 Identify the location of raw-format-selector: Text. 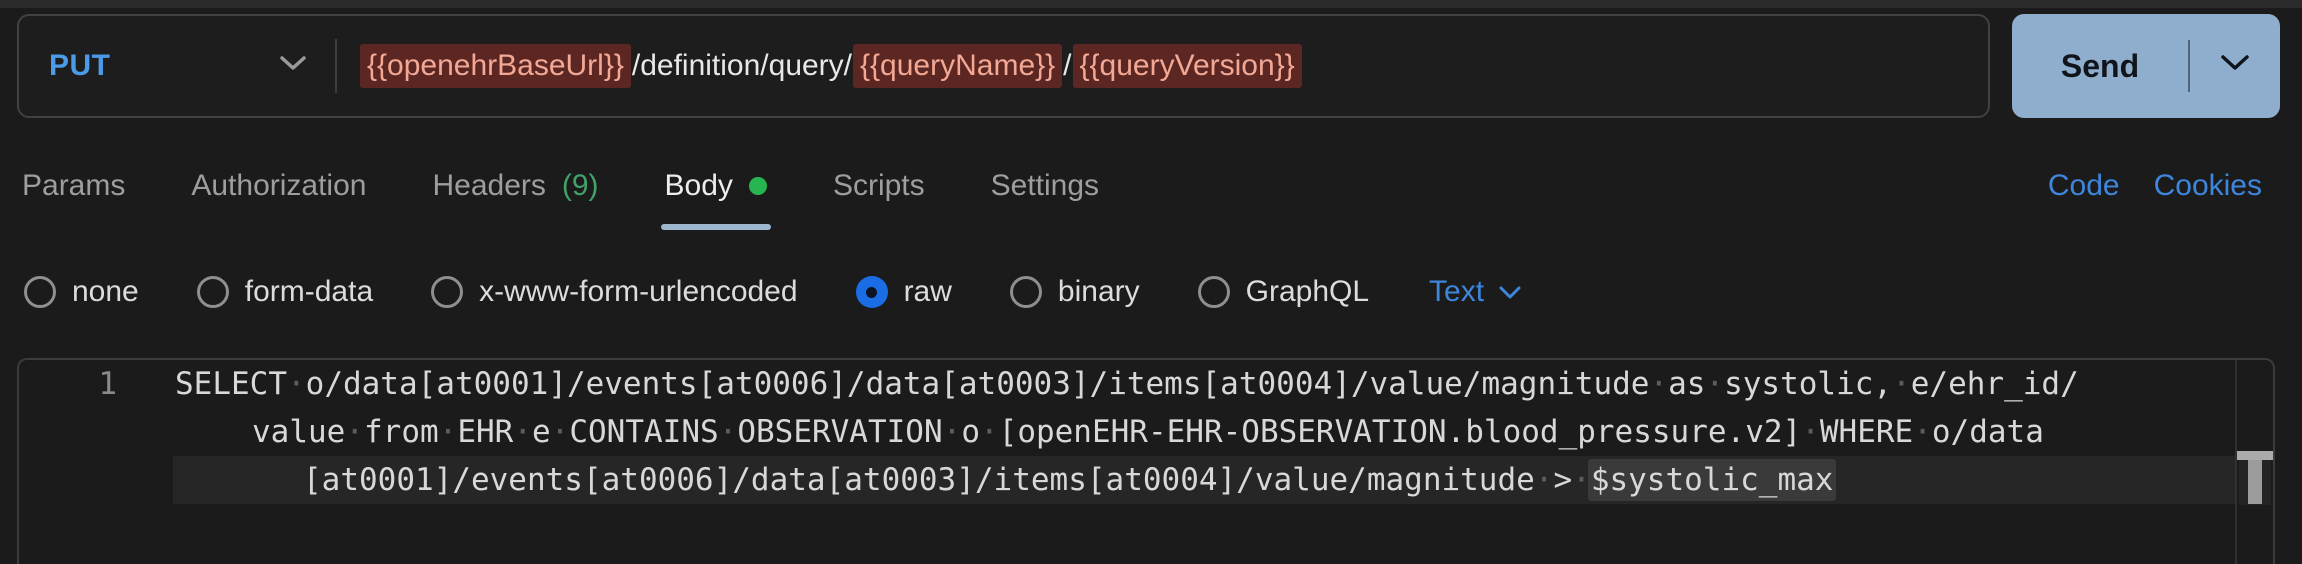
(1475, 292).